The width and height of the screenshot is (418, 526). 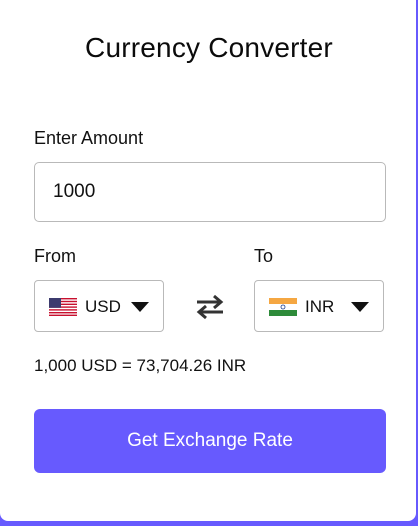 What do you see at coordinates (63, 307) in the screenshot?
I see `us-flag-icon` at bounding box center [63, 307].